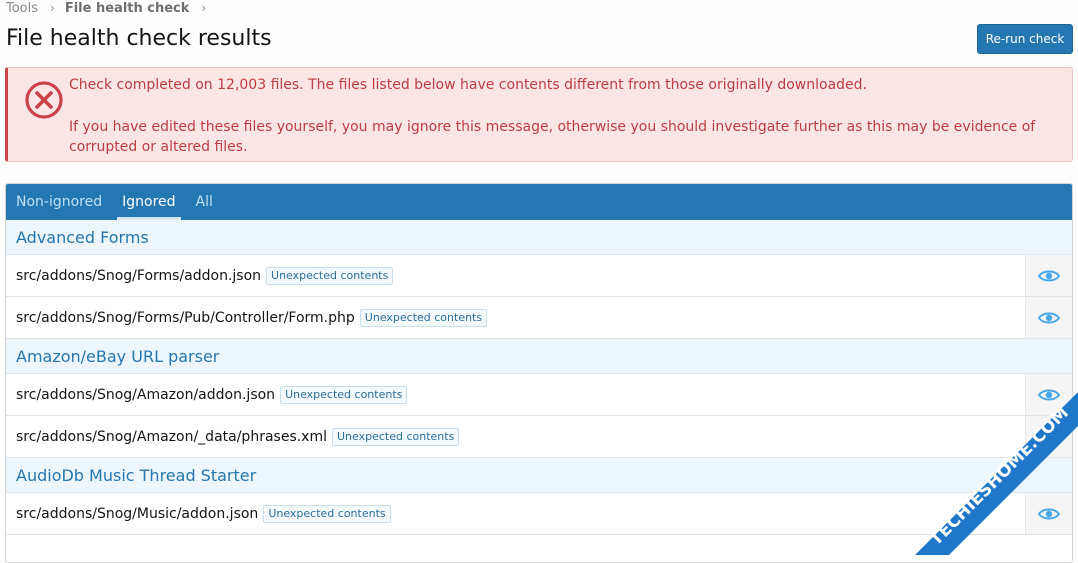 Image resolution: width=1078 pixels, height=563 pixels. Describe the element at coordinates (137, 513) in the screenshot. I see `file-path: src/addons/Snog/Music/addon.json` at that location.